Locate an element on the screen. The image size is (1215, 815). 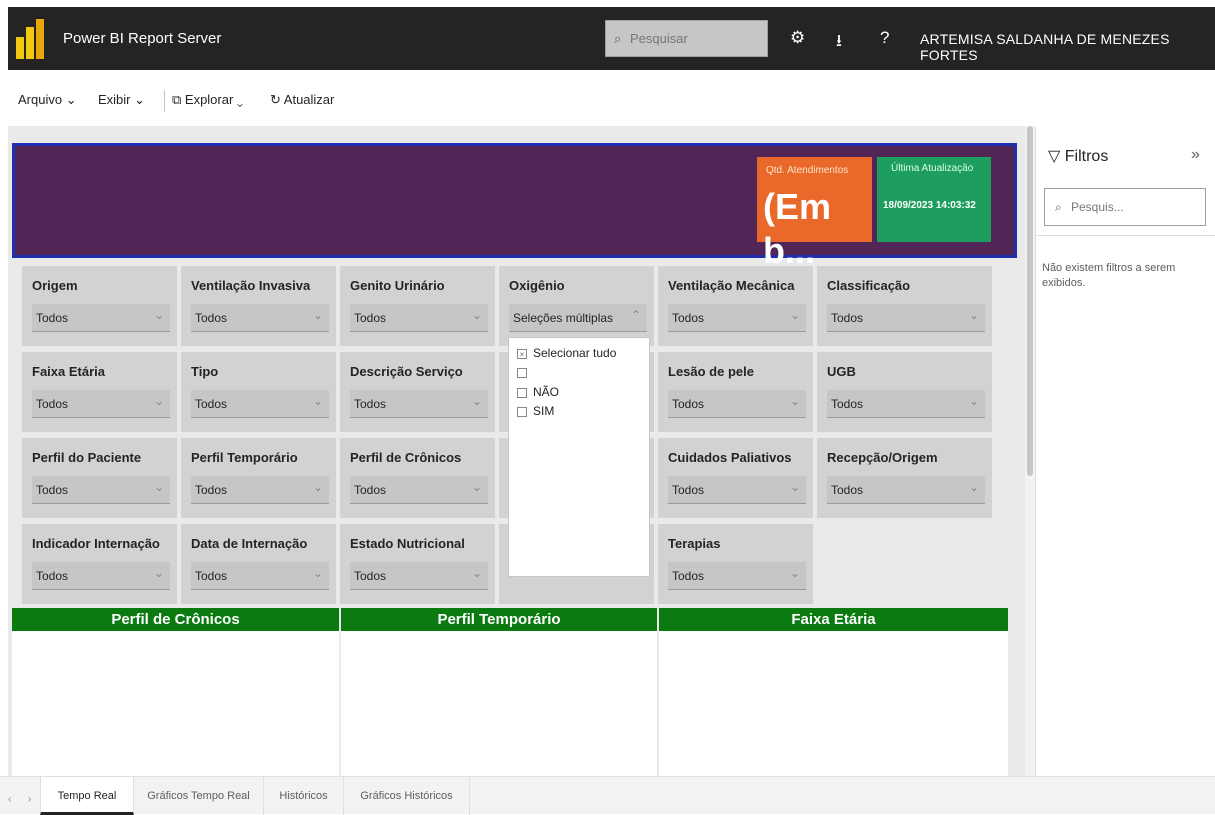
option-sim: SIM is located at coordinates (535, 411).